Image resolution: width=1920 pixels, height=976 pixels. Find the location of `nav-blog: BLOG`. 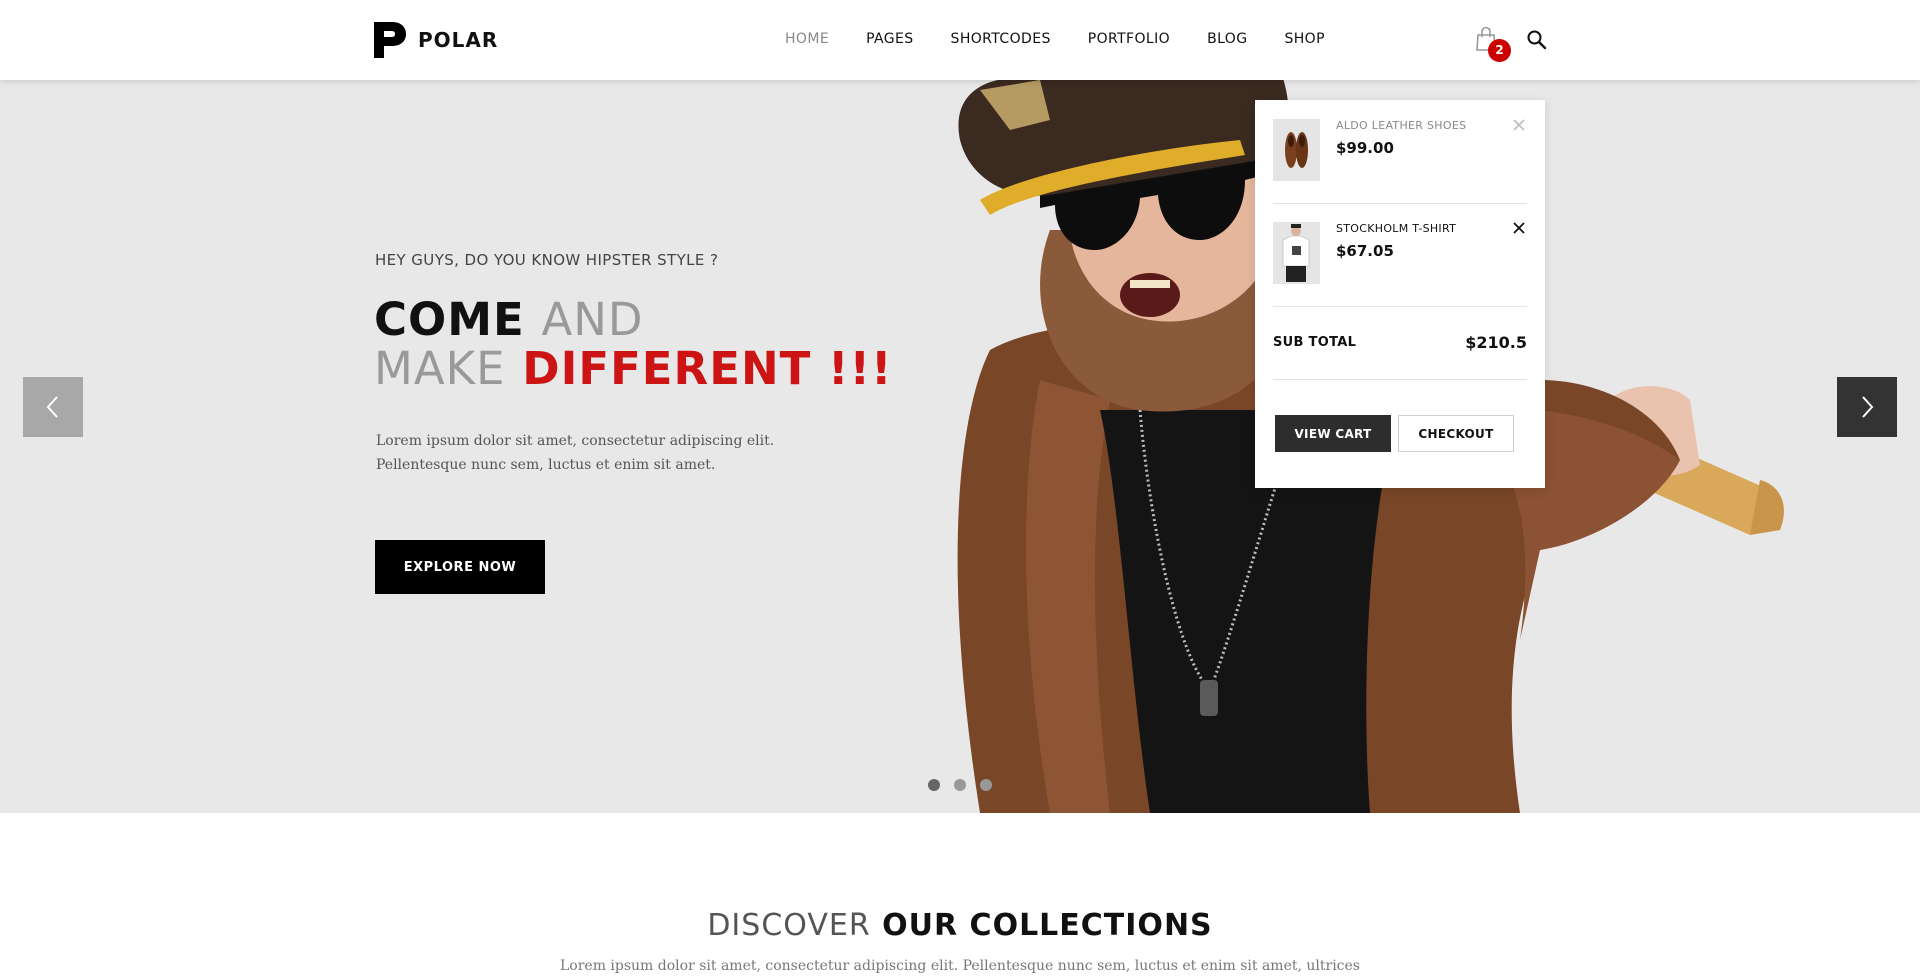

nav-blog: BLOG is located at coordinates (1227, 39).